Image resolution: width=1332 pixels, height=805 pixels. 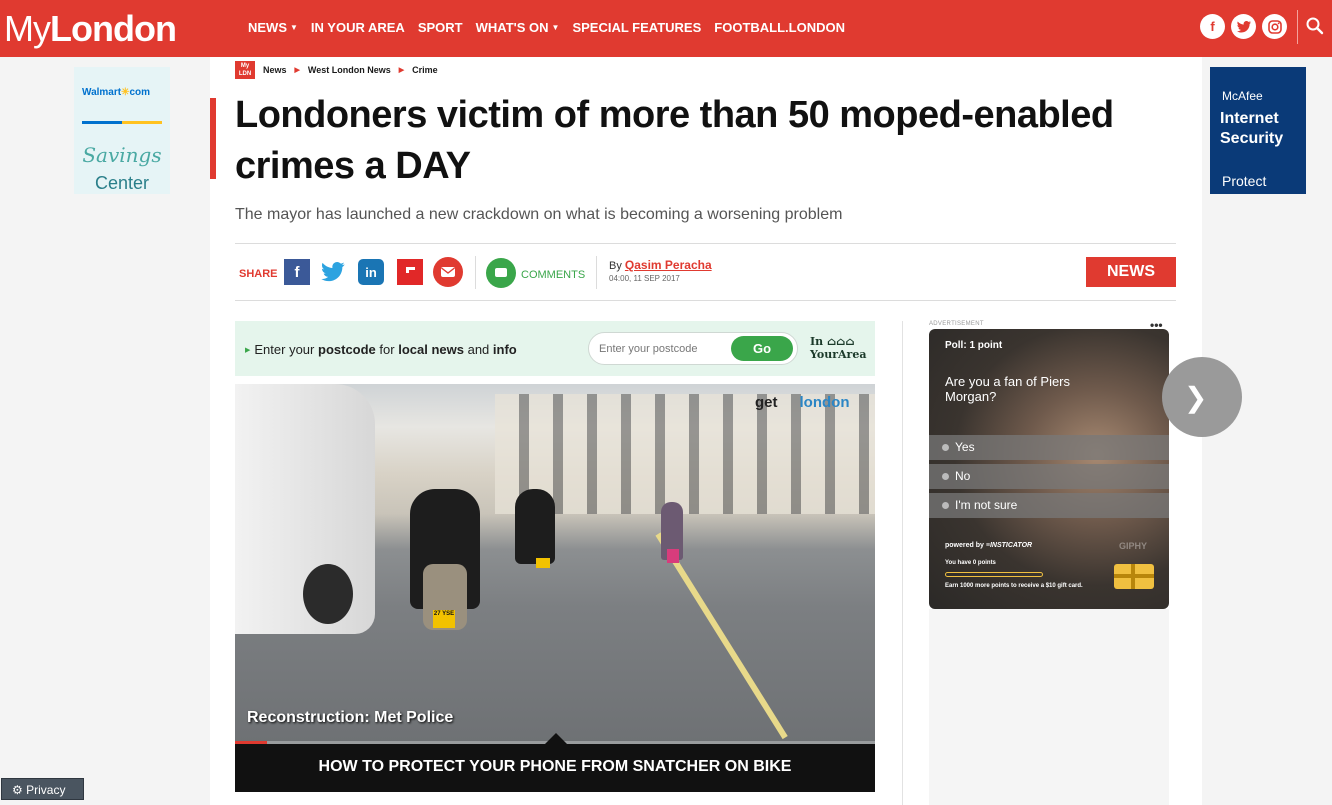 What do you see at coordinates (555, 27) in the screenshot?
I see `caret-down-icon: ▼` at bounding box center [555, 27].